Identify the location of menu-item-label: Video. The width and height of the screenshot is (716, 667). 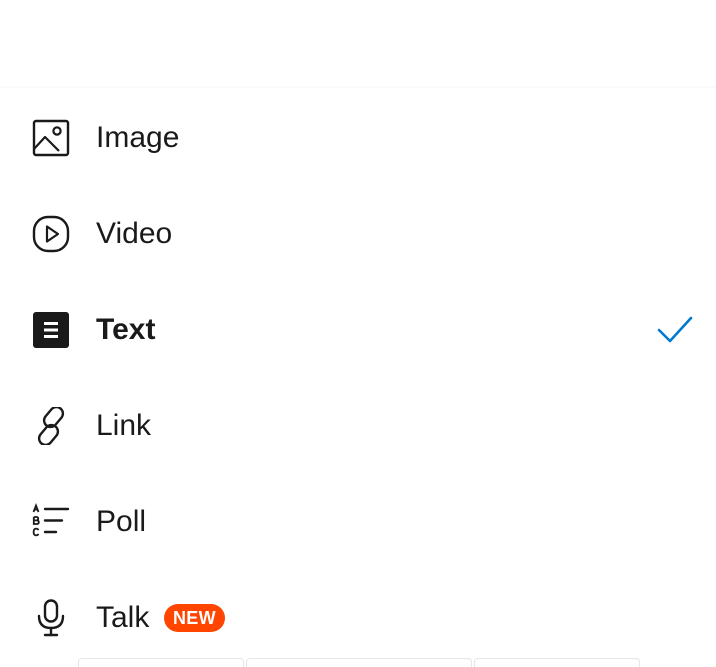
(134, 233).